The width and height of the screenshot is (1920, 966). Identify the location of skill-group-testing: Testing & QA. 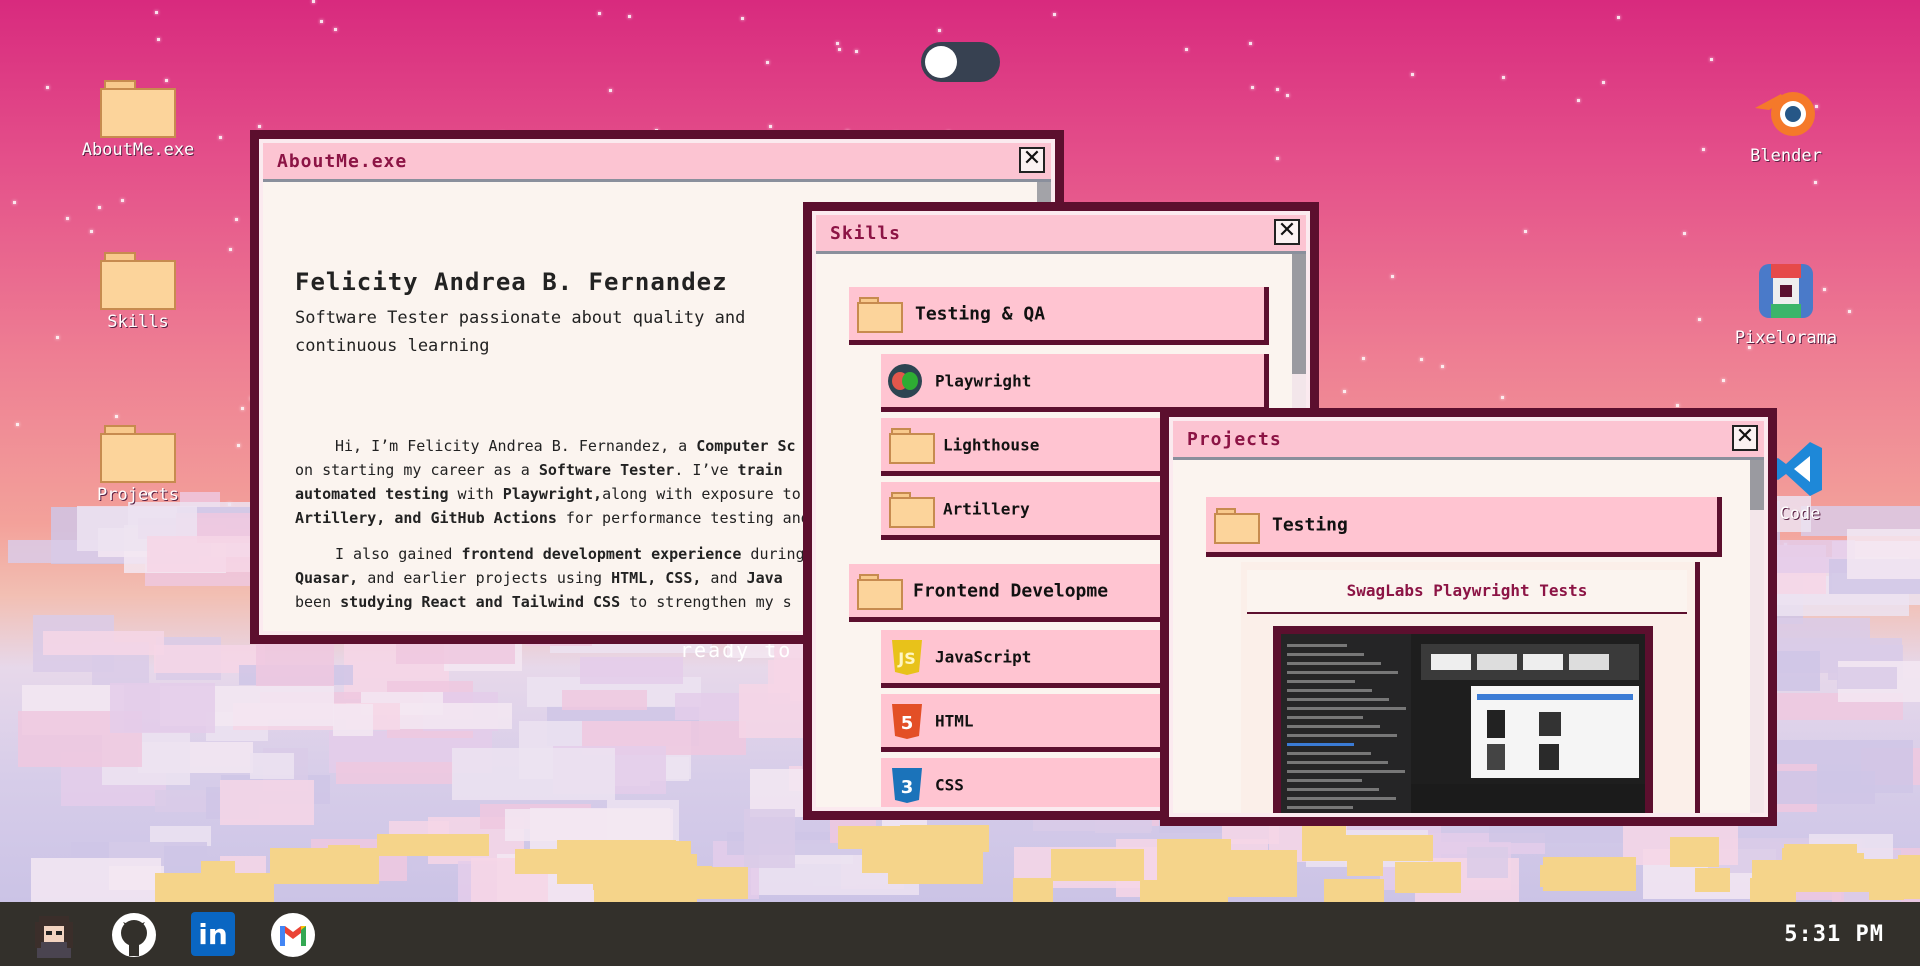
(1059, 316).